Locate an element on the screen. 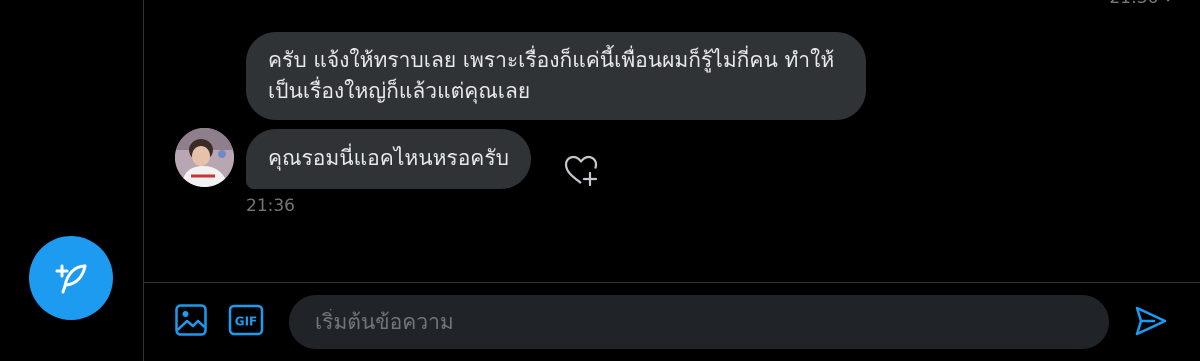 The width and height of the screenshot is (1200, 361). gif-button: GIF is located at coordinates (246, 320).